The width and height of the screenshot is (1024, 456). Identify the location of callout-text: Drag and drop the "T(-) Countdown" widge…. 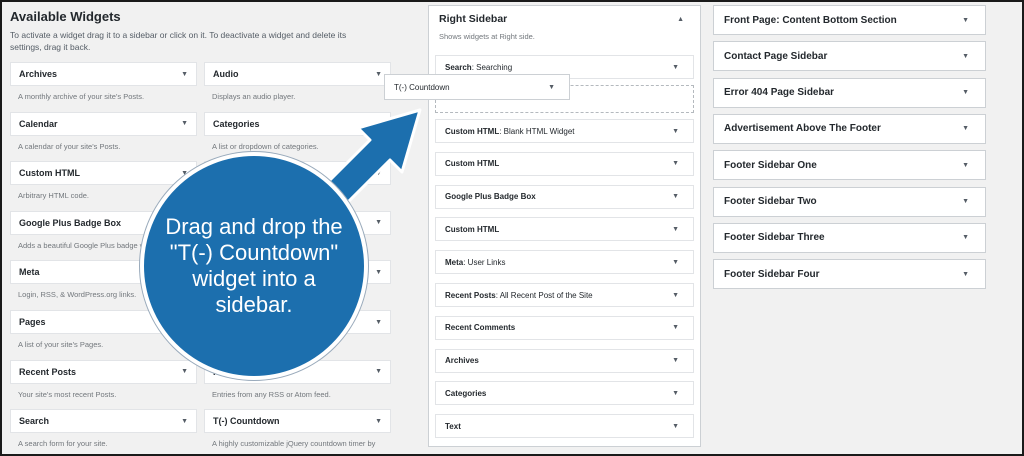
(254, 265).